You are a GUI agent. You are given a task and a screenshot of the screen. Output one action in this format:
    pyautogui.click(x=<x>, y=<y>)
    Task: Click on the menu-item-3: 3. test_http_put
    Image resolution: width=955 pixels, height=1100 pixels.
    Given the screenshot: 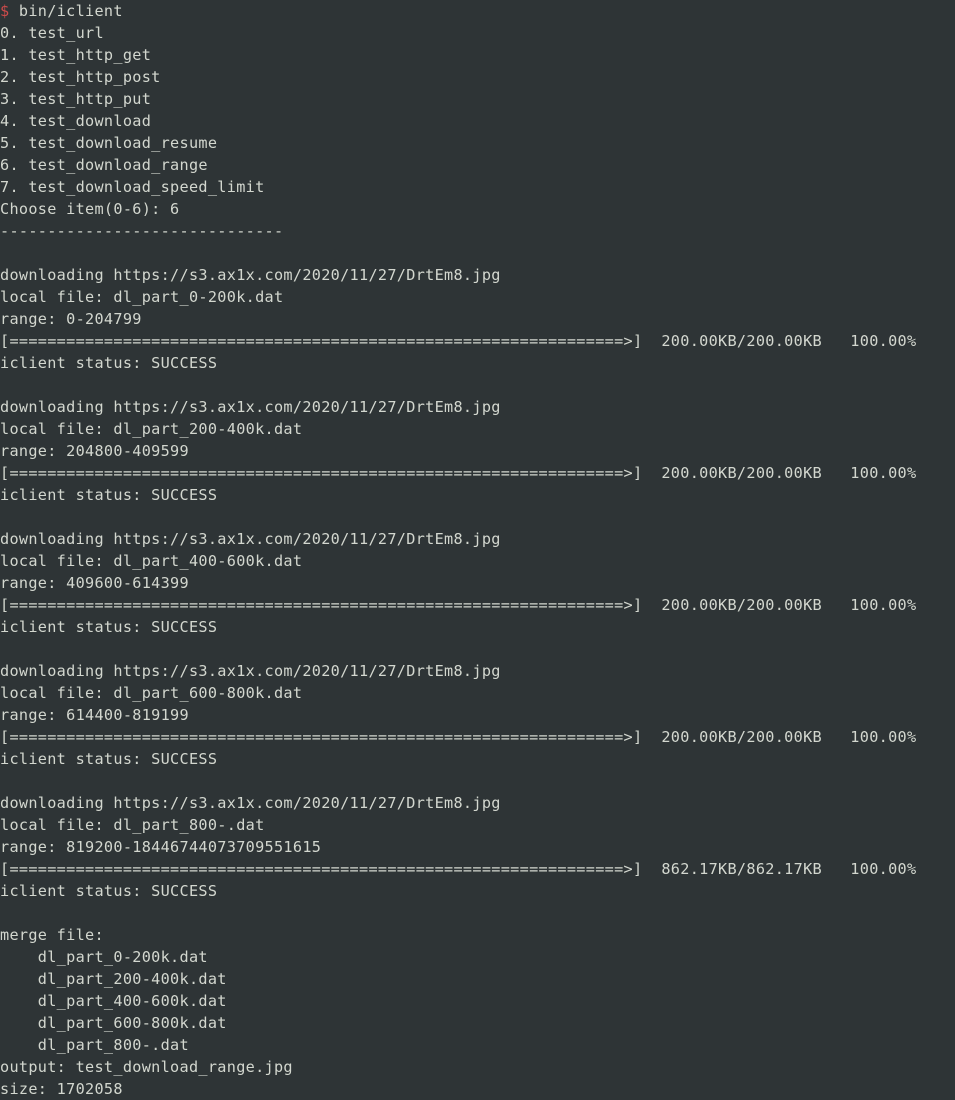 What is the action you would take?
    pyautogui.click(x=76, y=99)
    